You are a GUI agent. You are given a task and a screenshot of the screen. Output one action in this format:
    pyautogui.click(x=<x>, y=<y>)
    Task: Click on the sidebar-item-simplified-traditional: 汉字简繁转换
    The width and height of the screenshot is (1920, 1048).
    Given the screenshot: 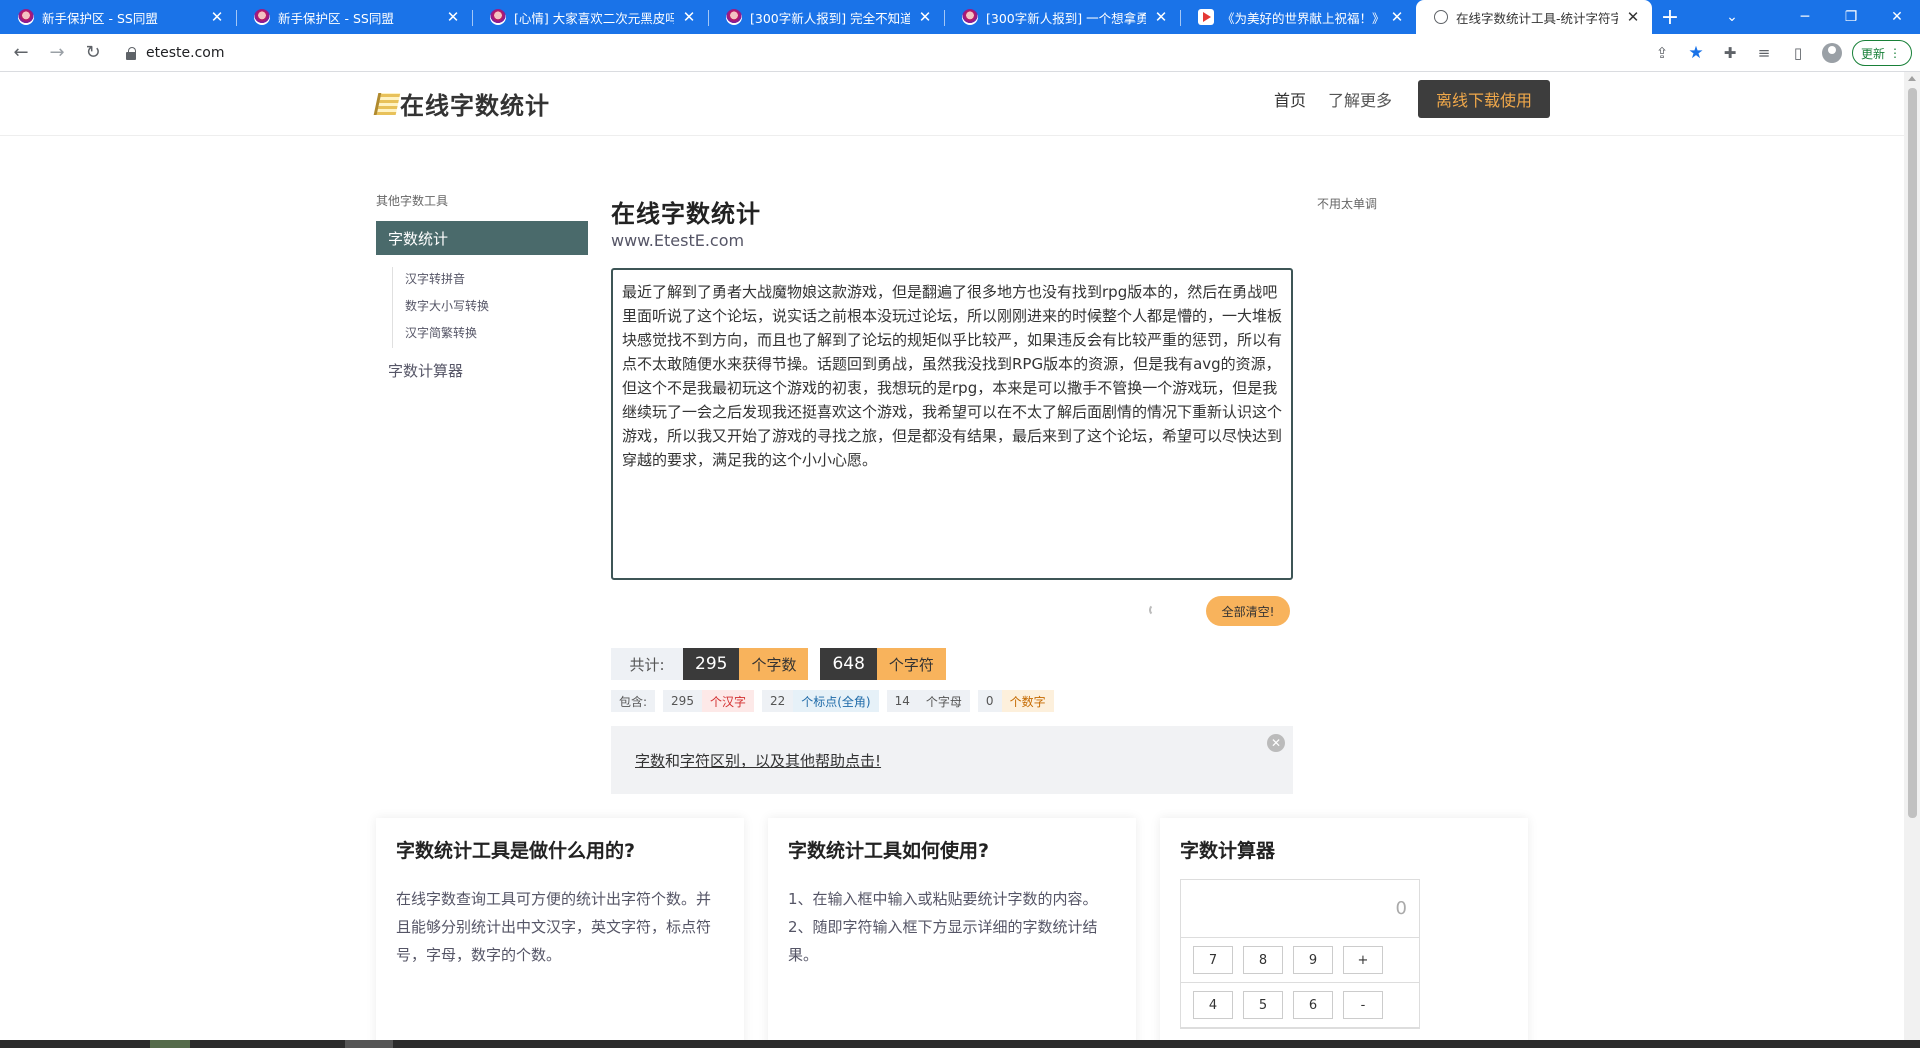 What is the action you would take?
    pyautogui.click(x=496, y=334)
    